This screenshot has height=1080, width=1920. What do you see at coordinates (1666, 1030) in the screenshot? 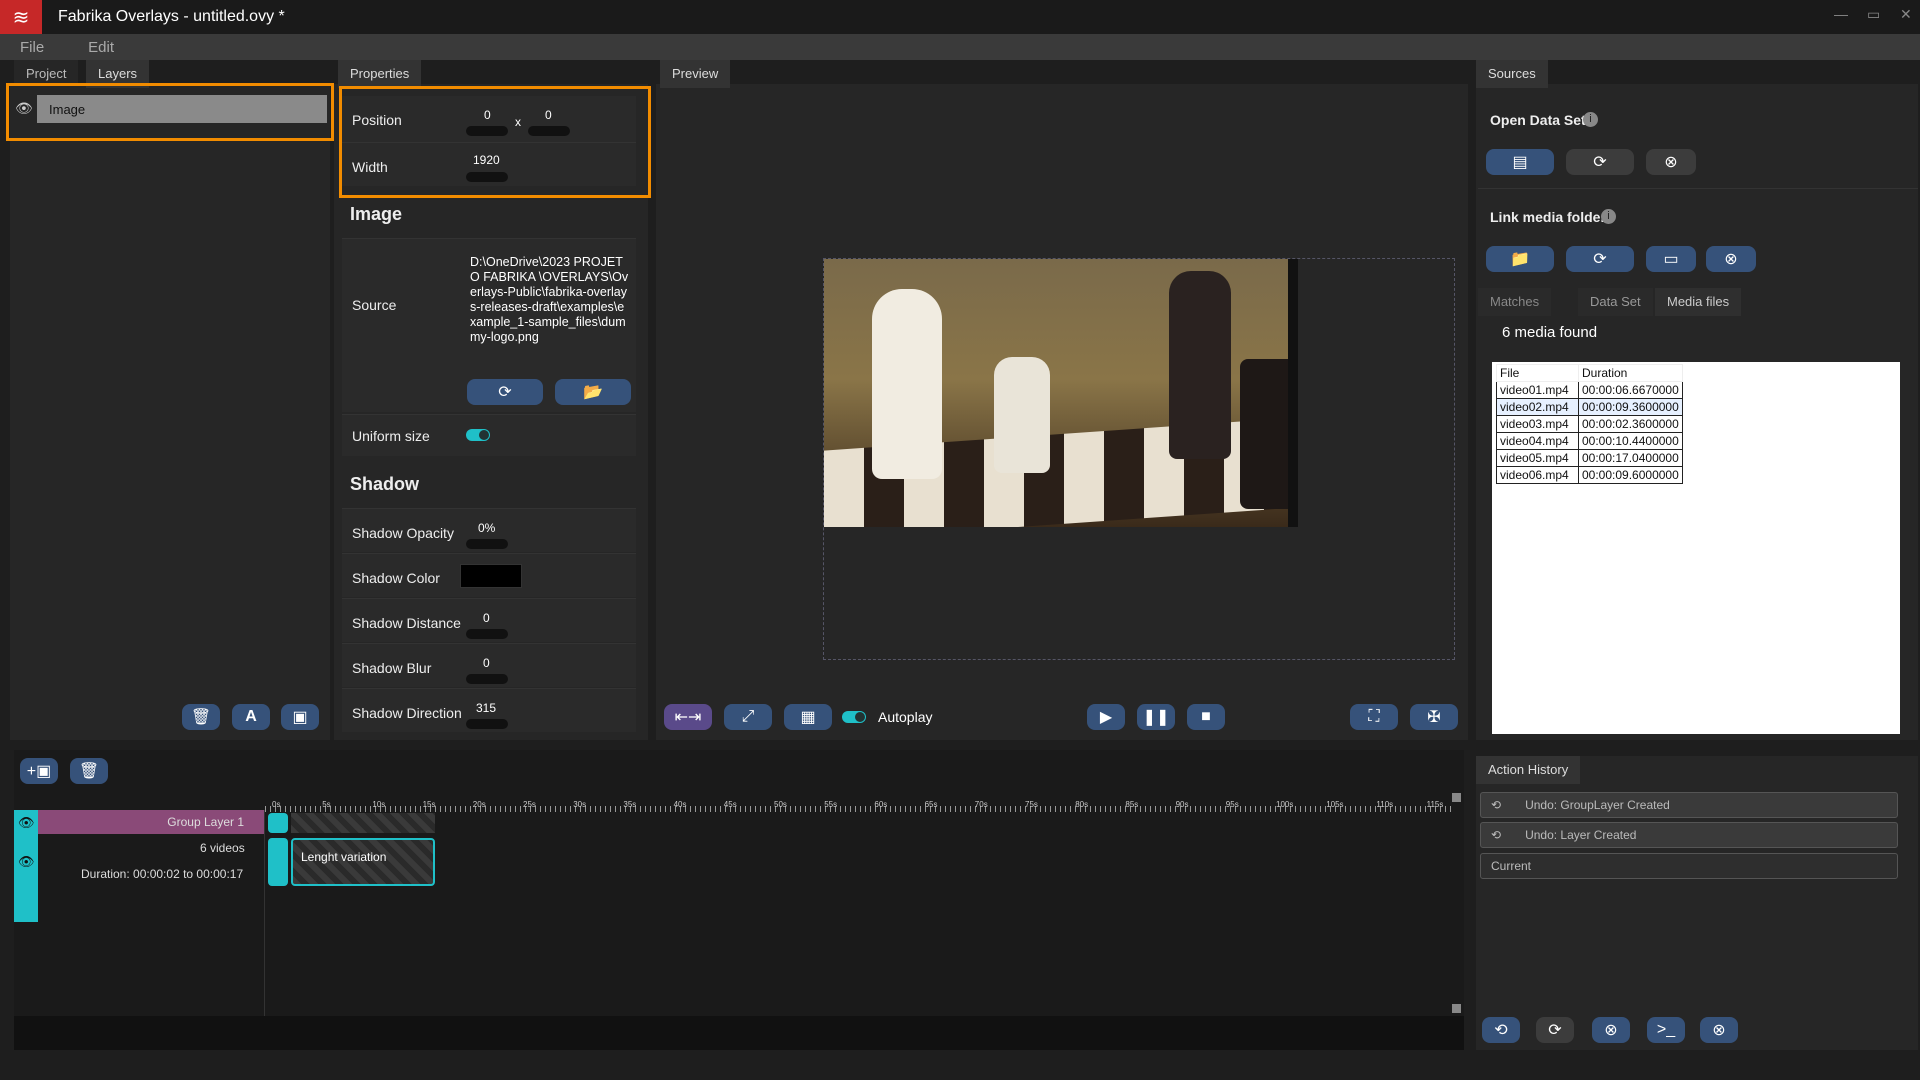
I see `console-button: >_` at bounding box center [1666, 1030].